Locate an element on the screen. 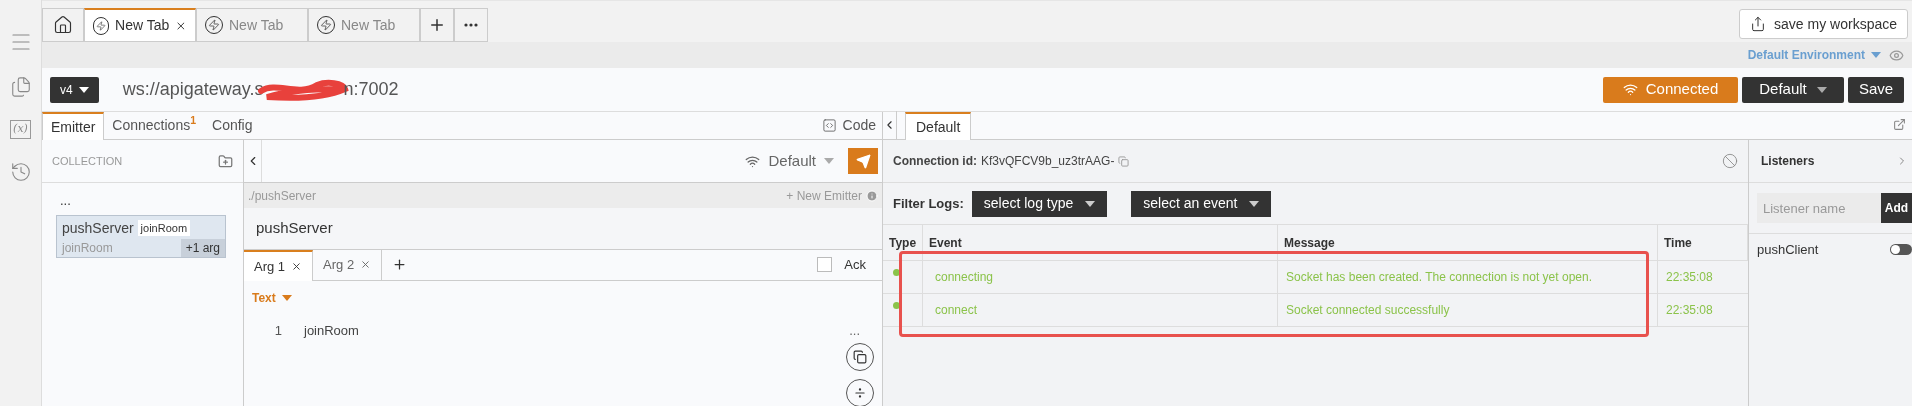 The height and width of the screenshot is (406, 1912). panel-tab: Emitter is located at coordinates (73, 126).